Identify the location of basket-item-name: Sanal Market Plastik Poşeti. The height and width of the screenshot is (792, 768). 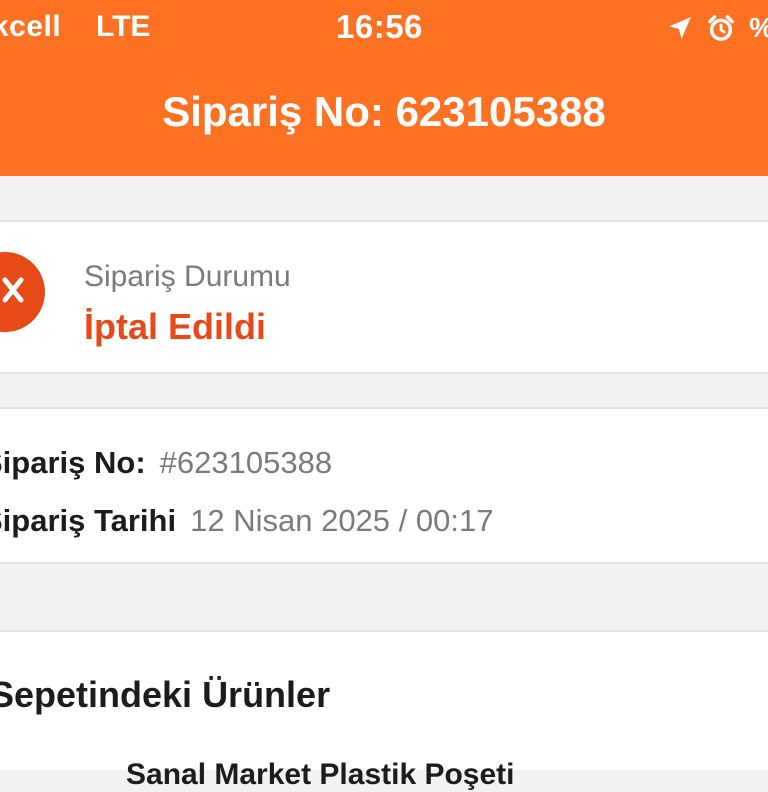
(320, 775).